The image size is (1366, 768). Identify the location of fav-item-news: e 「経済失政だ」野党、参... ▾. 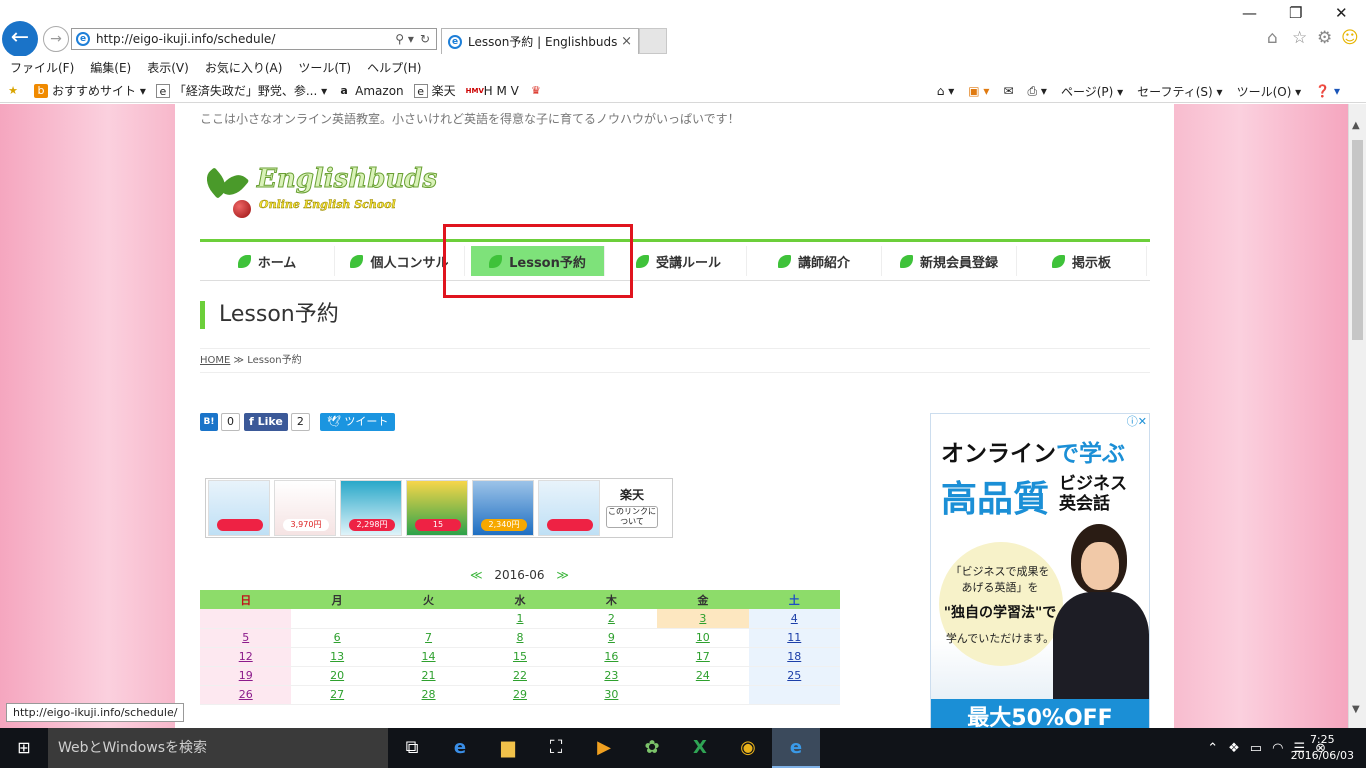
(241, 90).